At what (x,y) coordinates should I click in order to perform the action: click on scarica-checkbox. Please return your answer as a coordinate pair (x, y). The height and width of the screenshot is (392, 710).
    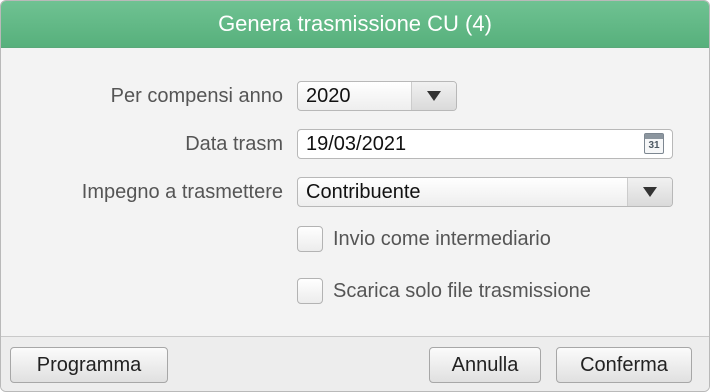
    Looking at the image, I should click on (310, 291).